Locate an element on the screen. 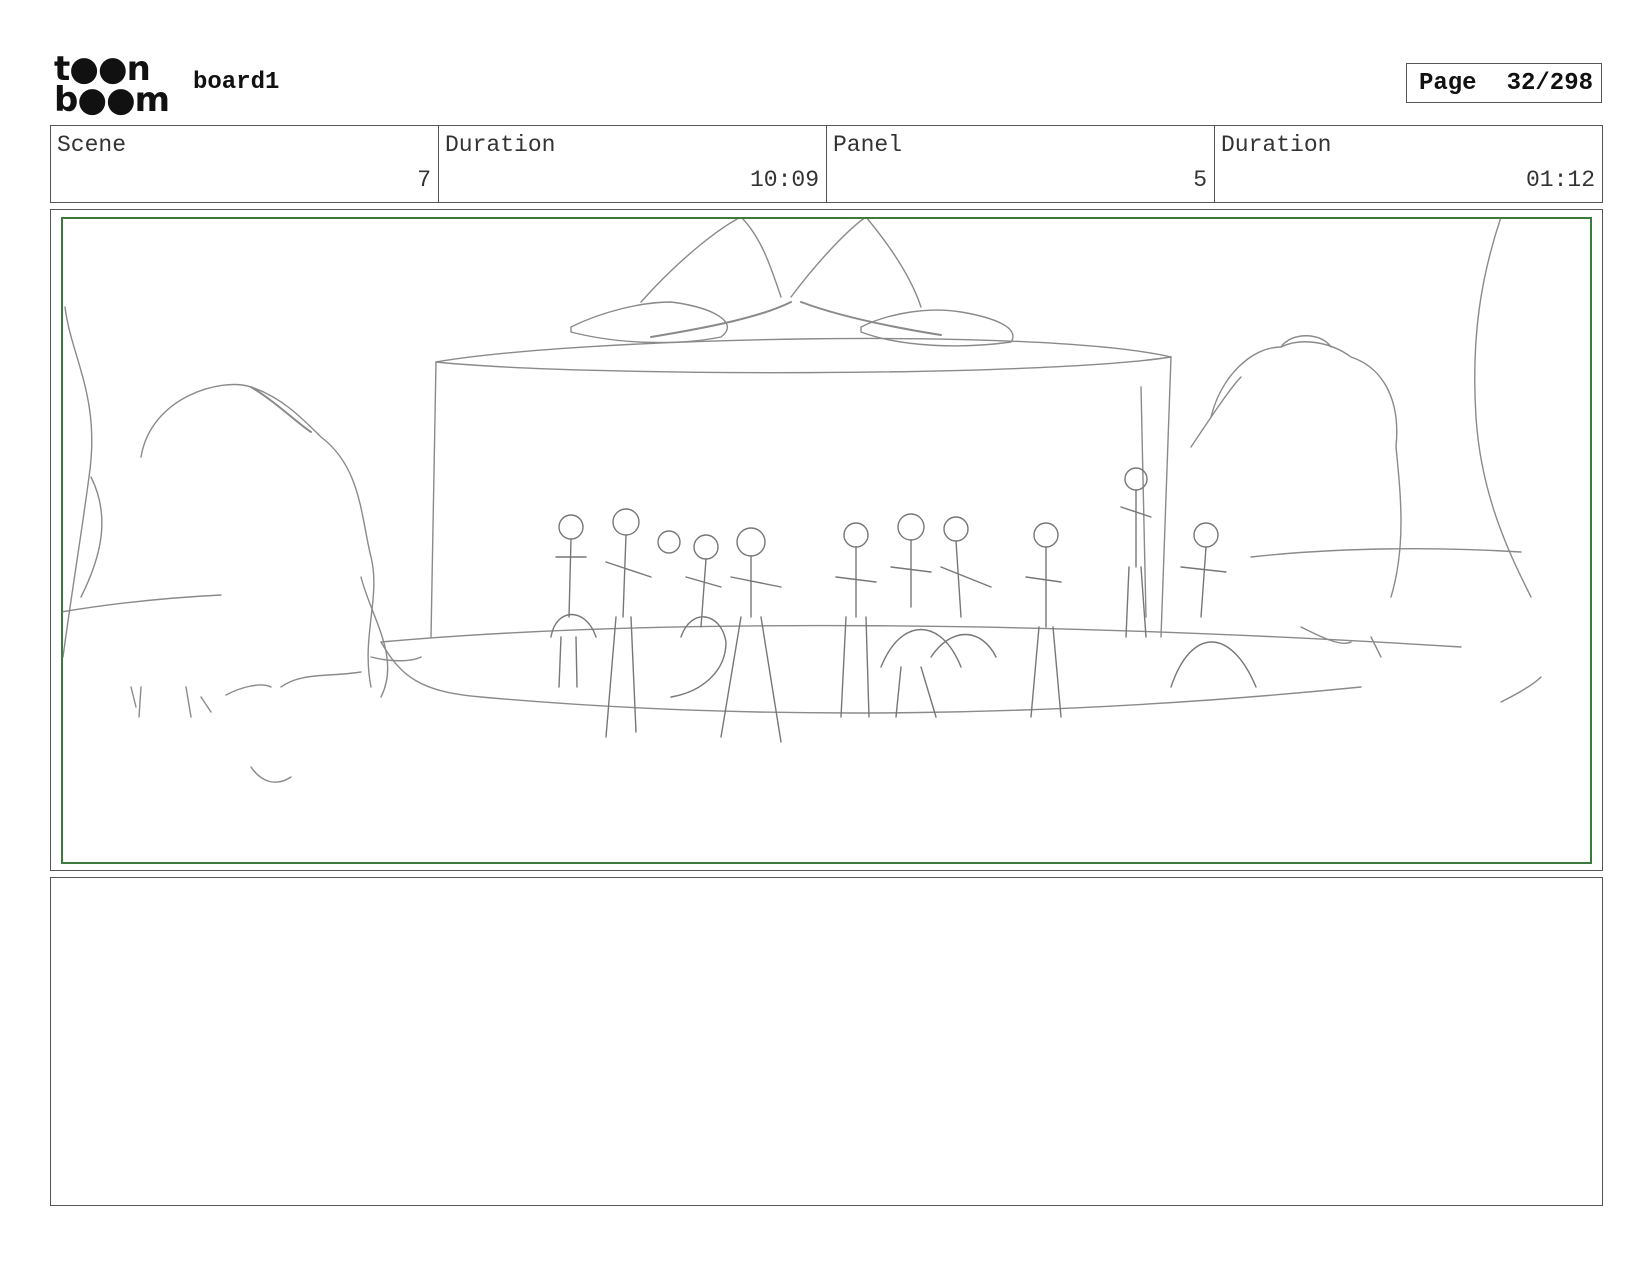  logo-text-bottom: b●●m is located at coordinates (112, 100).